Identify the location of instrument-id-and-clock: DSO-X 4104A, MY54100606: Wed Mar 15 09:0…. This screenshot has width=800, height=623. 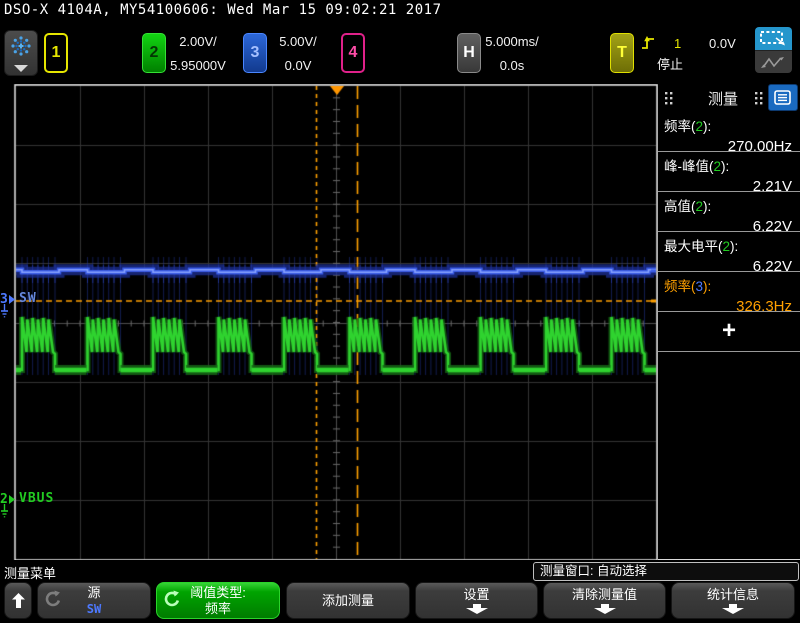
(223, 10).